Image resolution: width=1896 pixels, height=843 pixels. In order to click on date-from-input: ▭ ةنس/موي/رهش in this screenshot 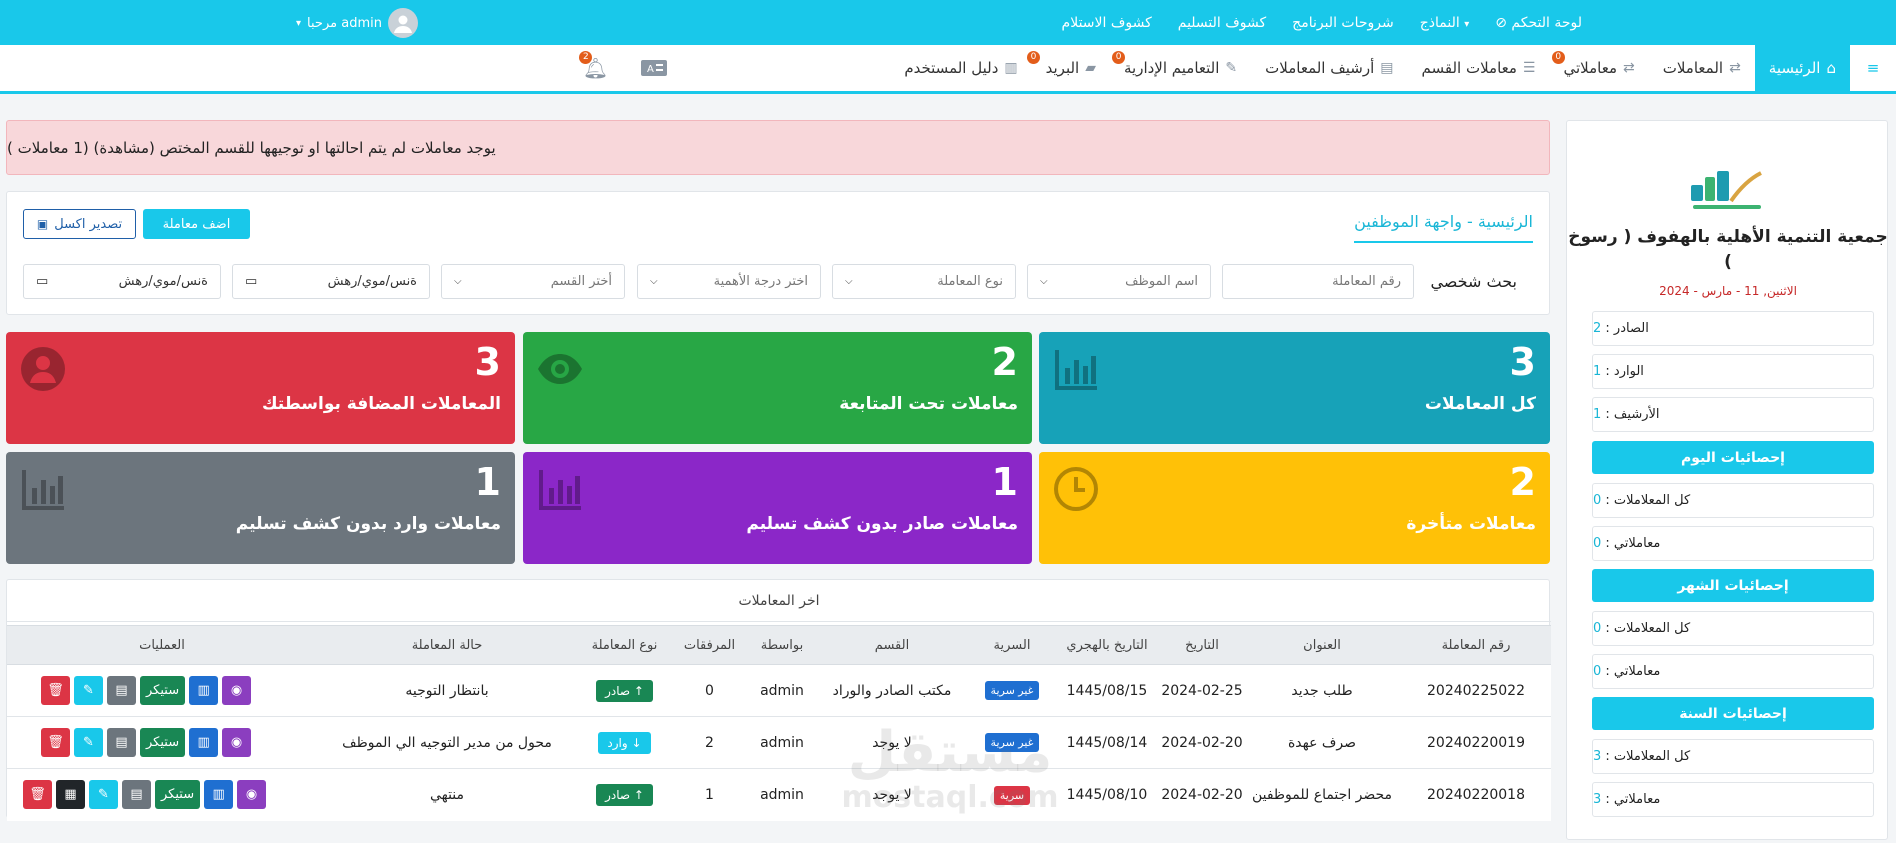, I will do `click(331, 281)`.